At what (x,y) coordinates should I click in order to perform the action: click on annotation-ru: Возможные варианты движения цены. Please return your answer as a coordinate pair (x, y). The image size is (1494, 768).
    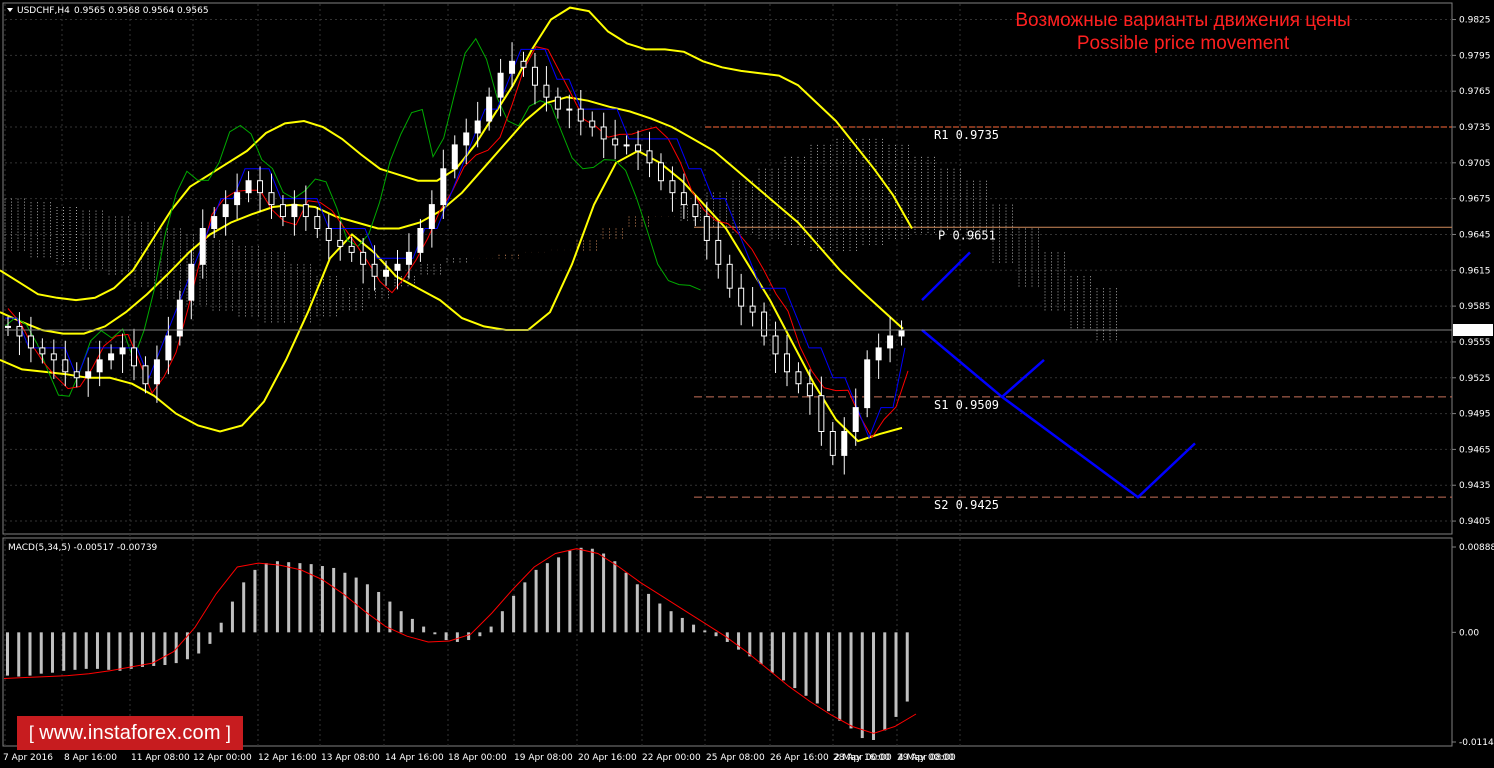
    Looking at the image, I should click on (1182, 20).